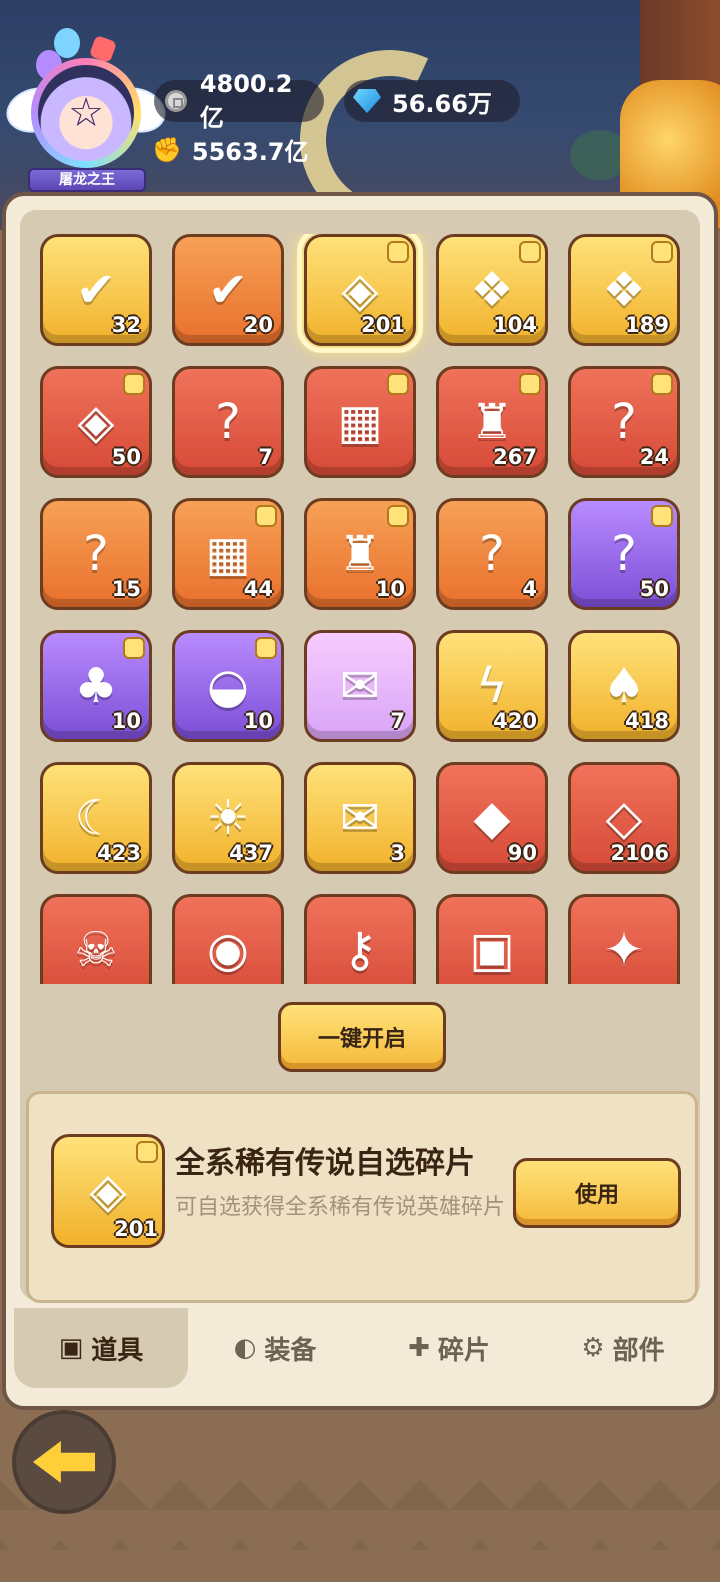  What do you see at coordinates (108, 1191) in the screenshot?
I see `detail-item-icon: ◈ 201` at bounding box center [108, 1191].